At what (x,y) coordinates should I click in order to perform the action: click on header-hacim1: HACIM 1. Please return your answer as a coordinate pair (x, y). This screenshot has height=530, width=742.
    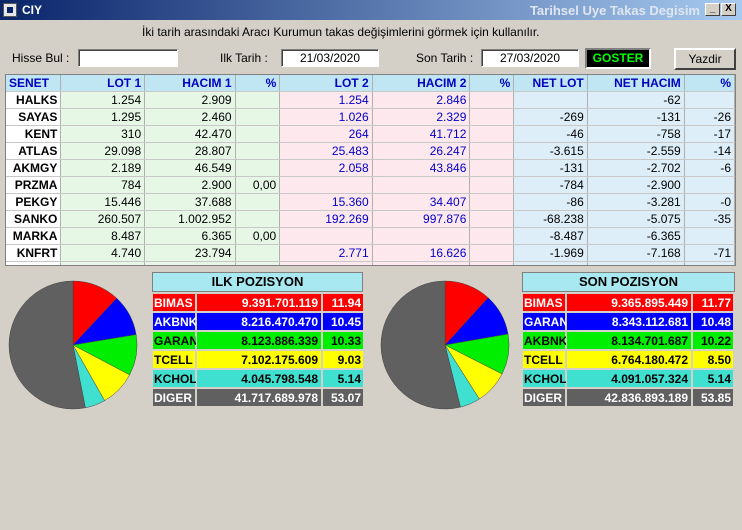
    Looking at the image, I should click on (190, 83).